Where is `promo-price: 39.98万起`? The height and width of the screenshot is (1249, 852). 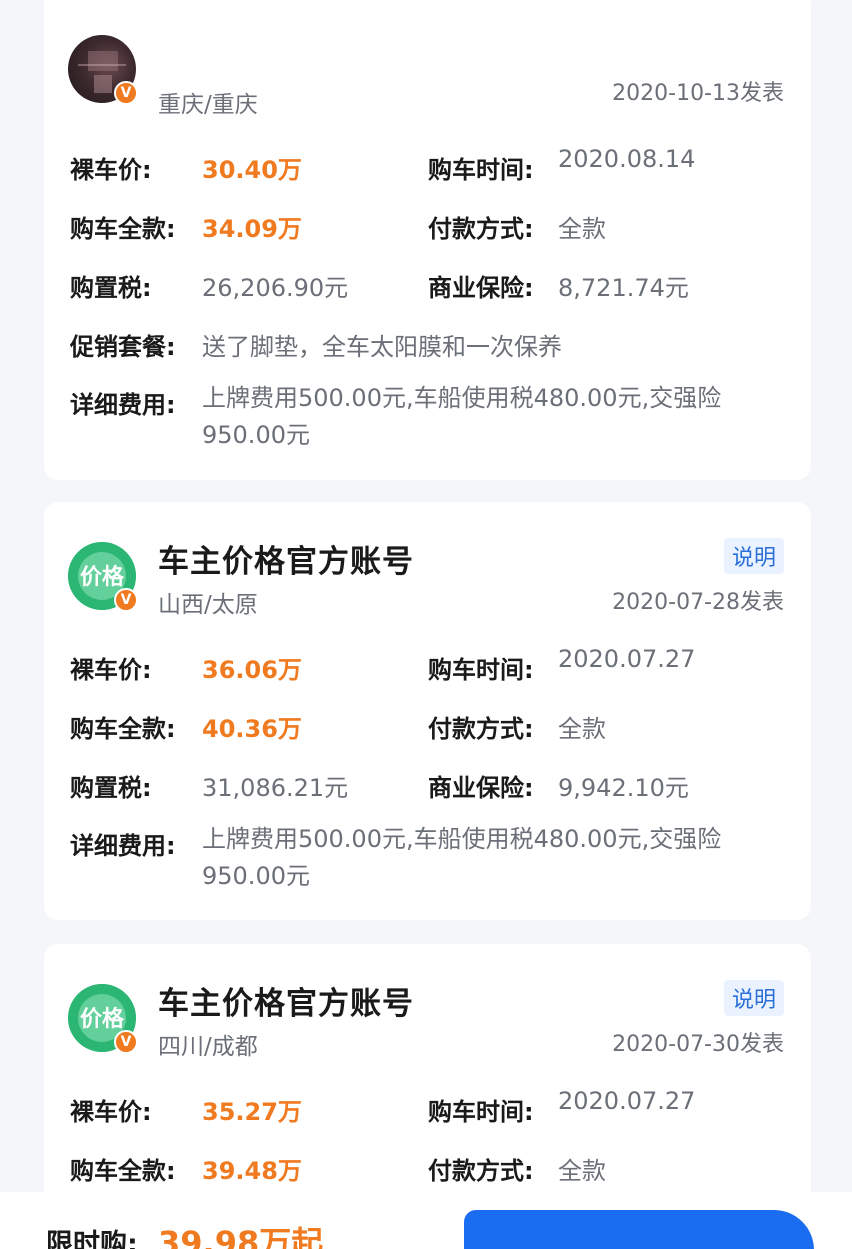
promo-price: 39.98万起 is located at coordinates (241, 1236).